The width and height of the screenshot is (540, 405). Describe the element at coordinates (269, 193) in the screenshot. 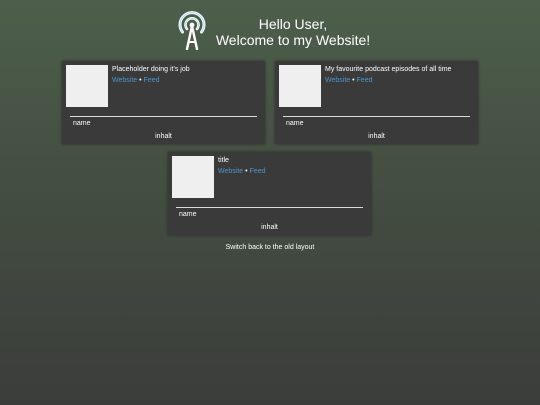

I see `podcast-card: title Website • Feed name inhalt` at that location.